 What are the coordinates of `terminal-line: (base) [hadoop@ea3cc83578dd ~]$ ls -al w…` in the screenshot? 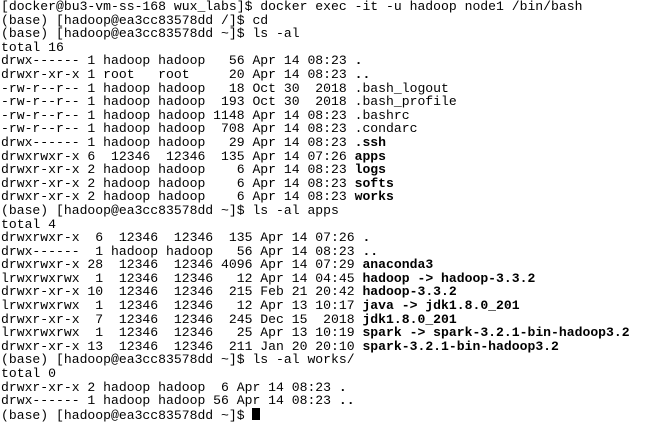 It's located at (327, 360).